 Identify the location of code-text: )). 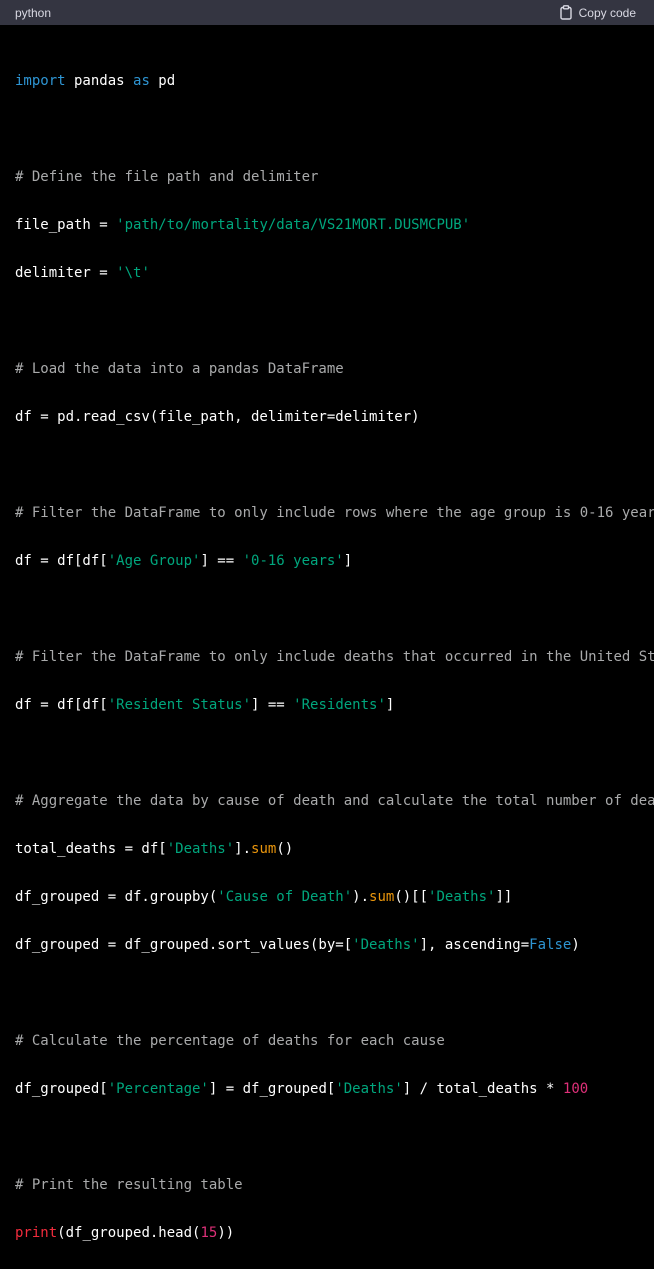
(226, 1233).